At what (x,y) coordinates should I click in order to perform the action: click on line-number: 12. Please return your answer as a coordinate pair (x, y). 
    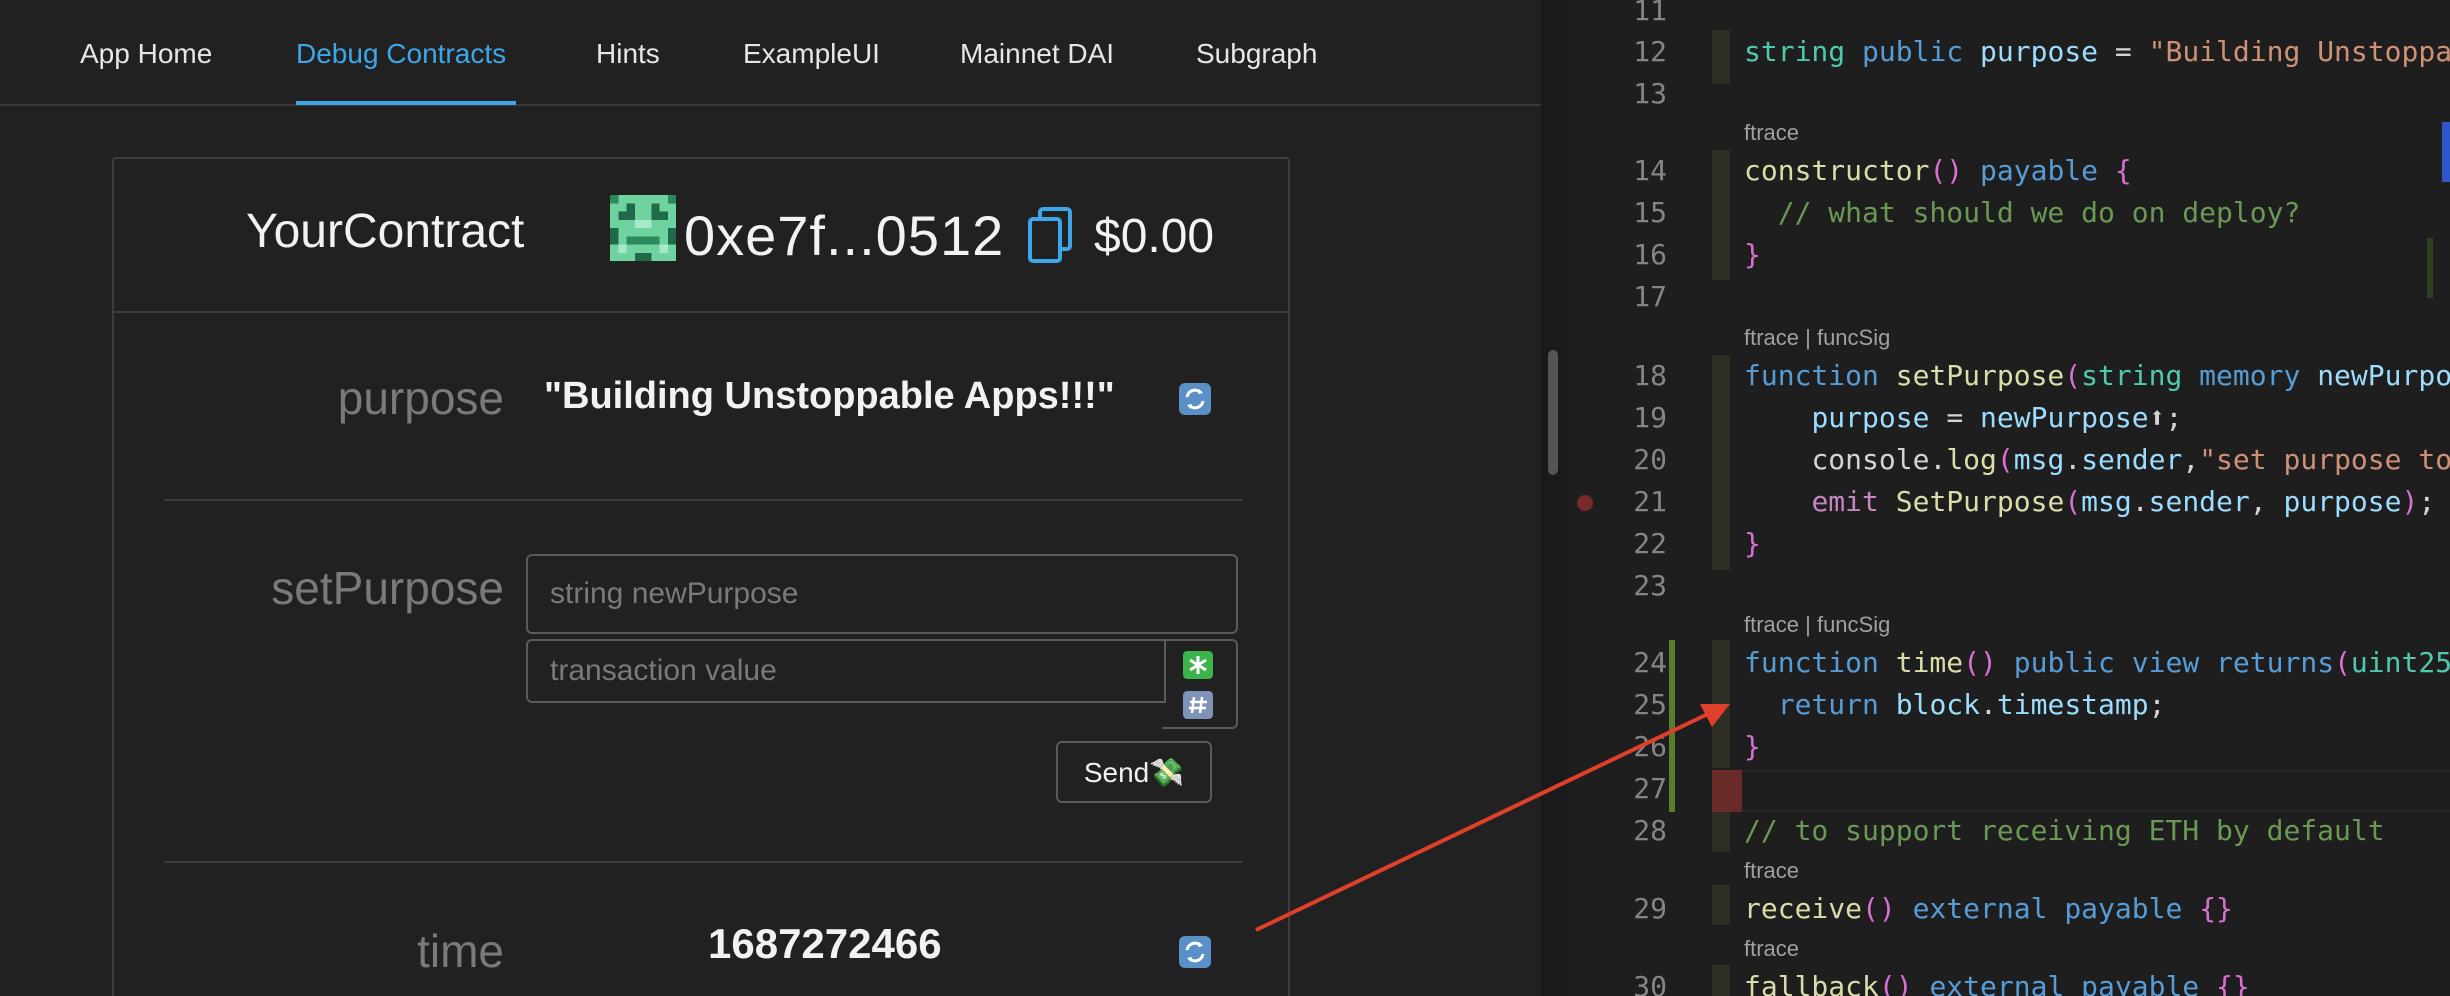
    Looking at the image, I should click on (1650, 51).